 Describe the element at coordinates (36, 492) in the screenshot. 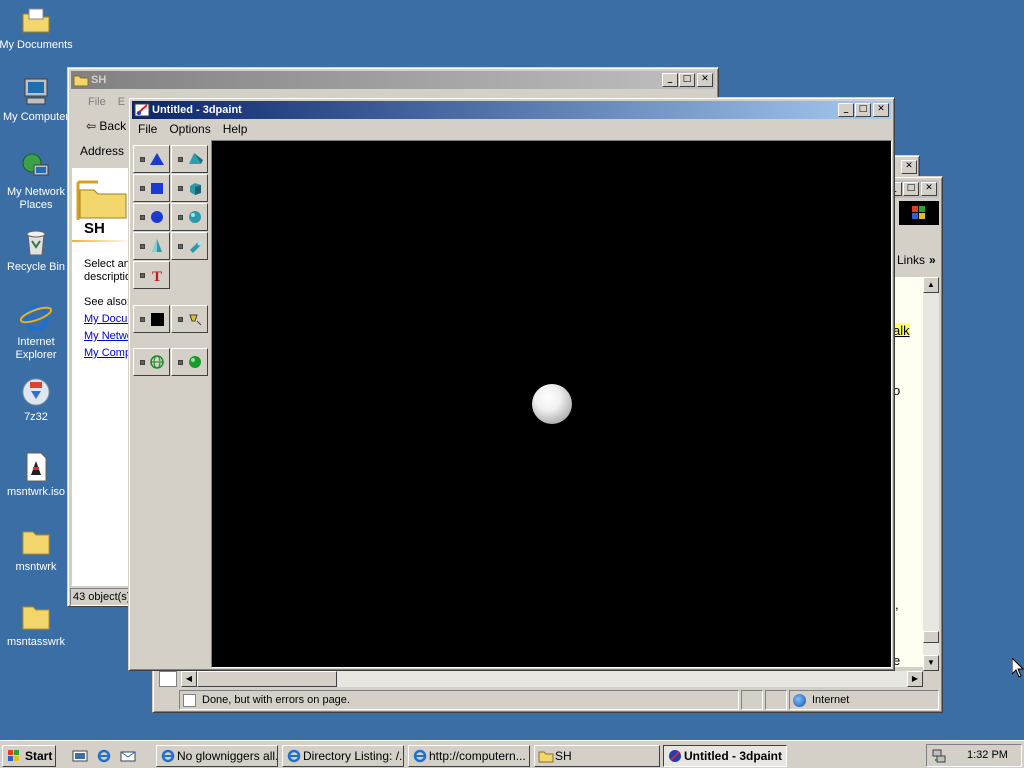

I see `desktop-icon-label: msntwrk.iso` at that location.